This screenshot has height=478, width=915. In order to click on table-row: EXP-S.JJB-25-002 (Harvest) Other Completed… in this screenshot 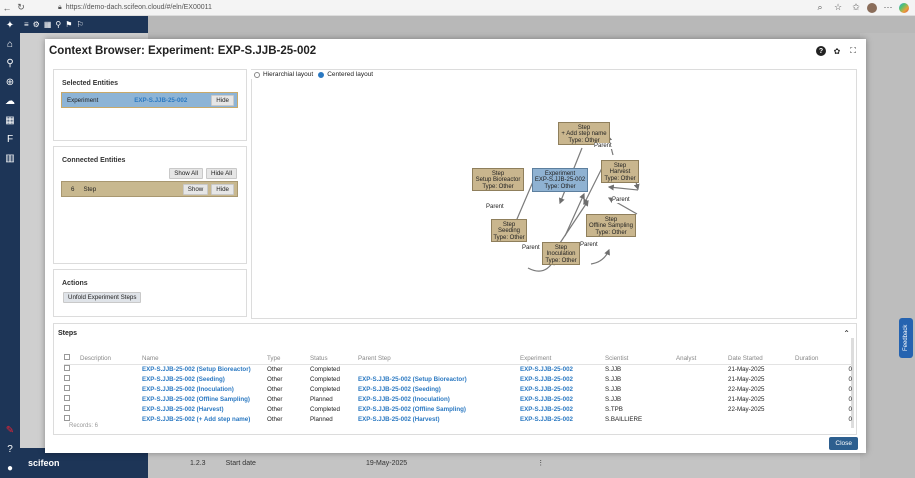, I will do `click(458, 409)`.